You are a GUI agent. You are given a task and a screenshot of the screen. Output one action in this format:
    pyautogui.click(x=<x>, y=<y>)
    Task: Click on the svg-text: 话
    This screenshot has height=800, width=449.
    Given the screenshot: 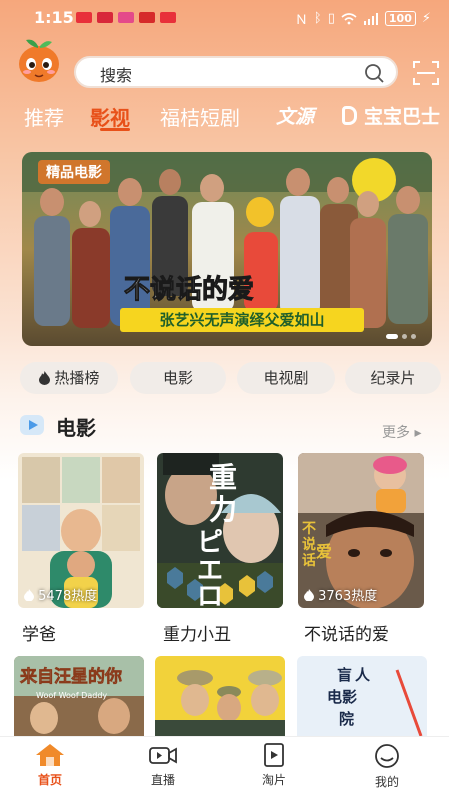 What is the action you would take?
    pyautogui.click(x=309, y=560)
    